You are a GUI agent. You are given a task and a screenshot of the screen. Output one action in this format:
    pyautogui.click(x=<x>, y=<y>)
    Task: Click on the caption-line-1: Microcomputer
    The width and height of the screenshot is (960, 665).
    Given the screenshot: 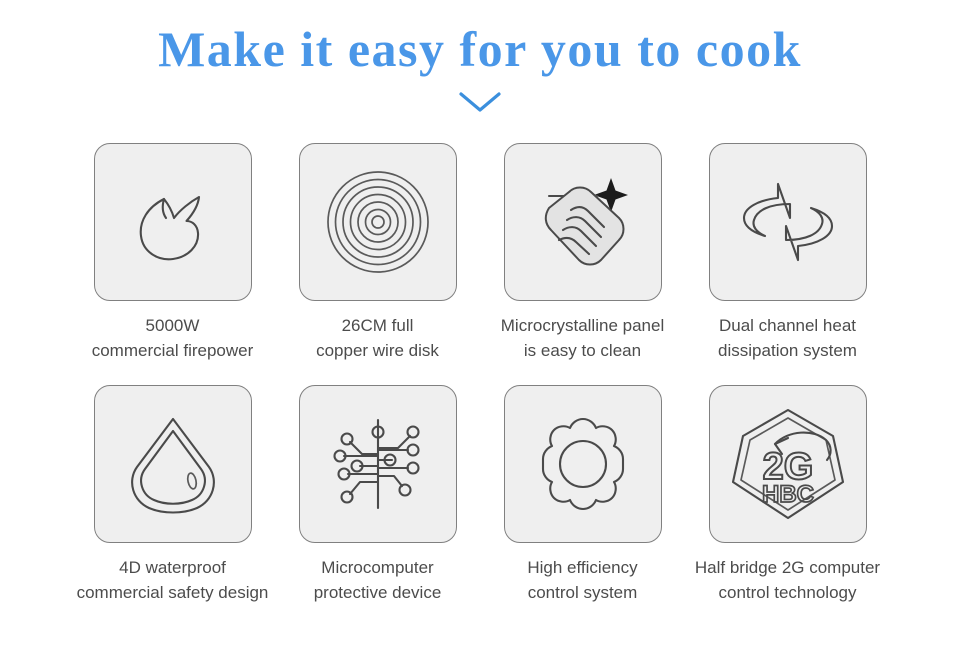 What is the action you would take?
    pyautogui.click(x=377, y=568)
    